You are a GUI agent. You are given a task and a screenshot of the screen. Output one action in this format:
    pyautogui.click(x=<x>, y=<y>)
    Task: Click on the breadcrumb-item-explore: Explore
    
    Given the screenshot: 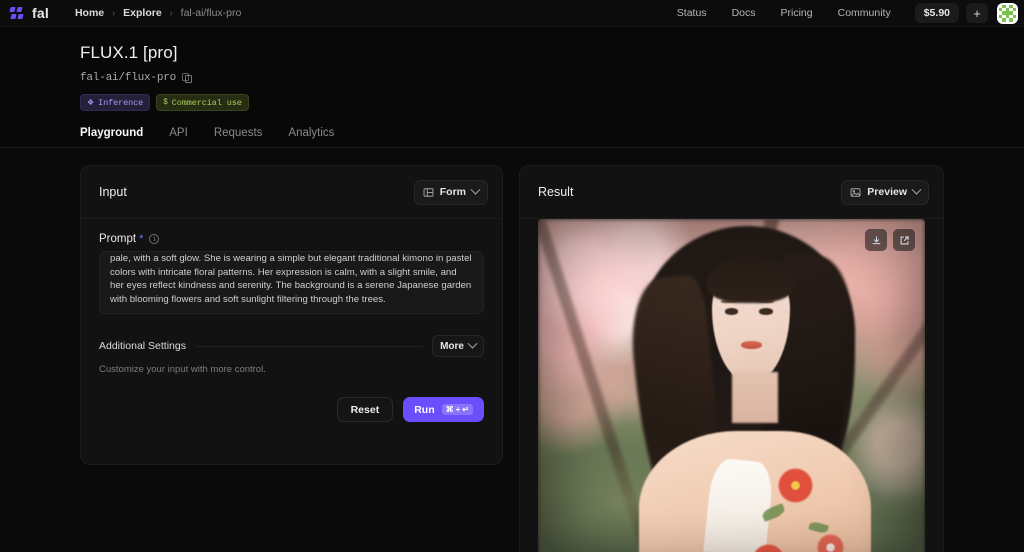 What is the action you would take?
    pyautogui.click(x=142, y=13)
    